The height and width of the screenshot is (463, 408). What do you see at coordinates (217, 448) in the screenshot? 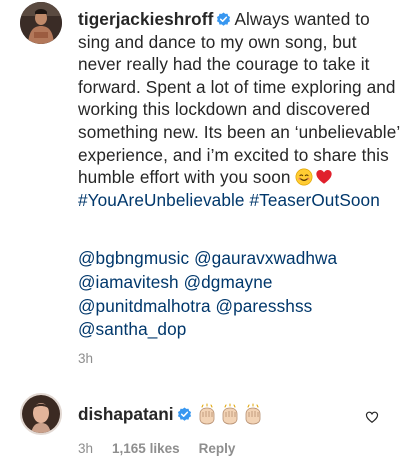
I see `reply-button: Reply` at bounding box center [217, 448].